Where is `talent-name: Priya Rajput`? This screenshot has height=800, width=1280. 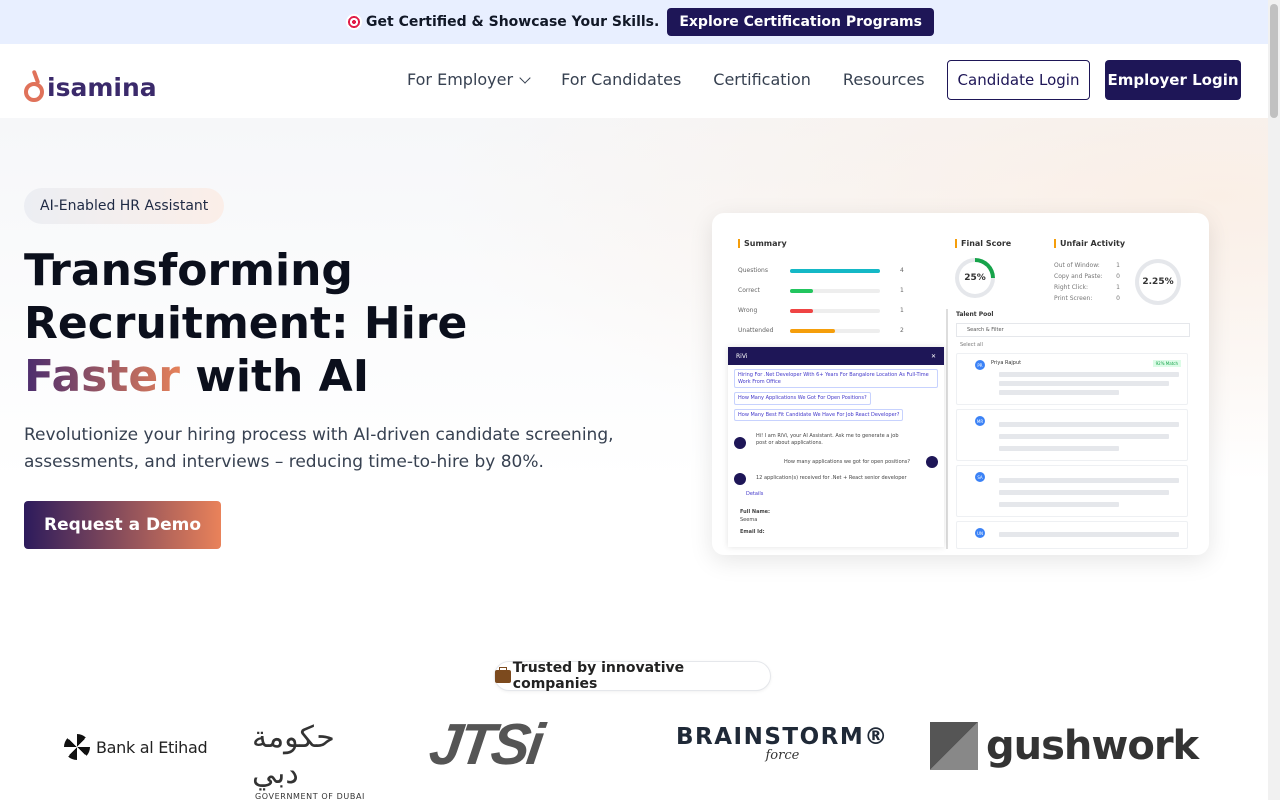 talent-name: Priya Rajput is located at coordinates (1006, 363).